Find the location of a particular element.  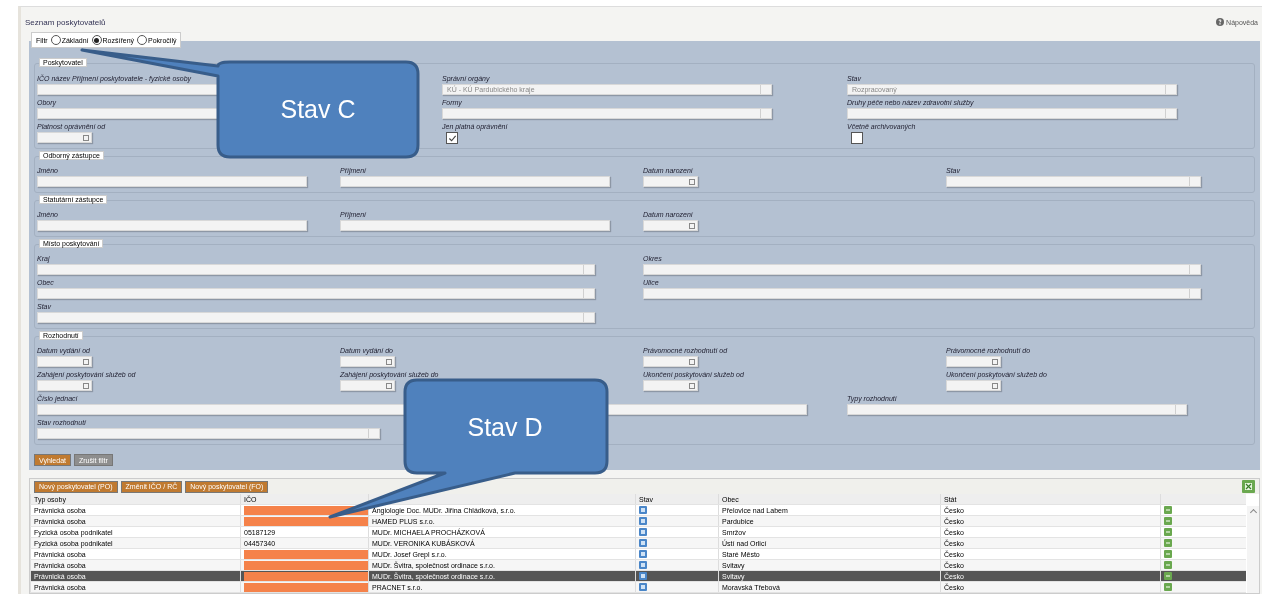

export-icon is located at coordinates (1248, 486).